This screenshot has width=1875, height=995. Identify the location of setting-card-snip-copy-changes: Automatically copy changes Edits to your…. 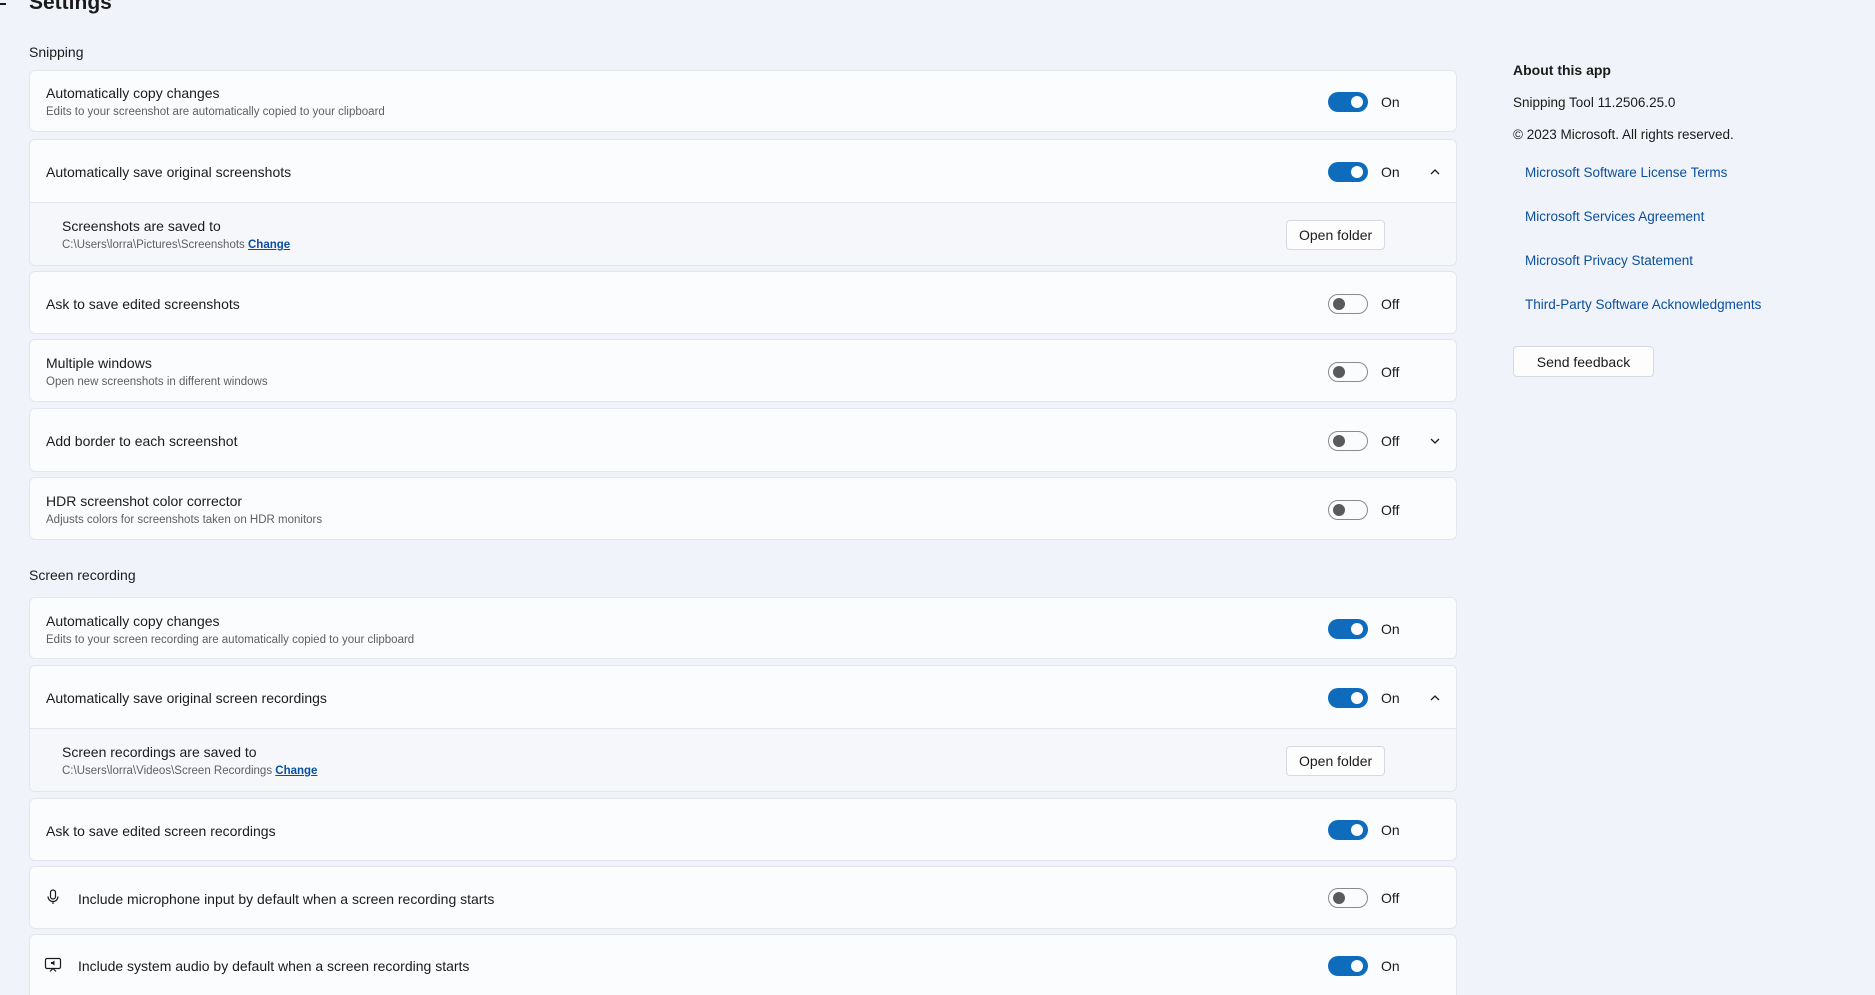
(743, 101).